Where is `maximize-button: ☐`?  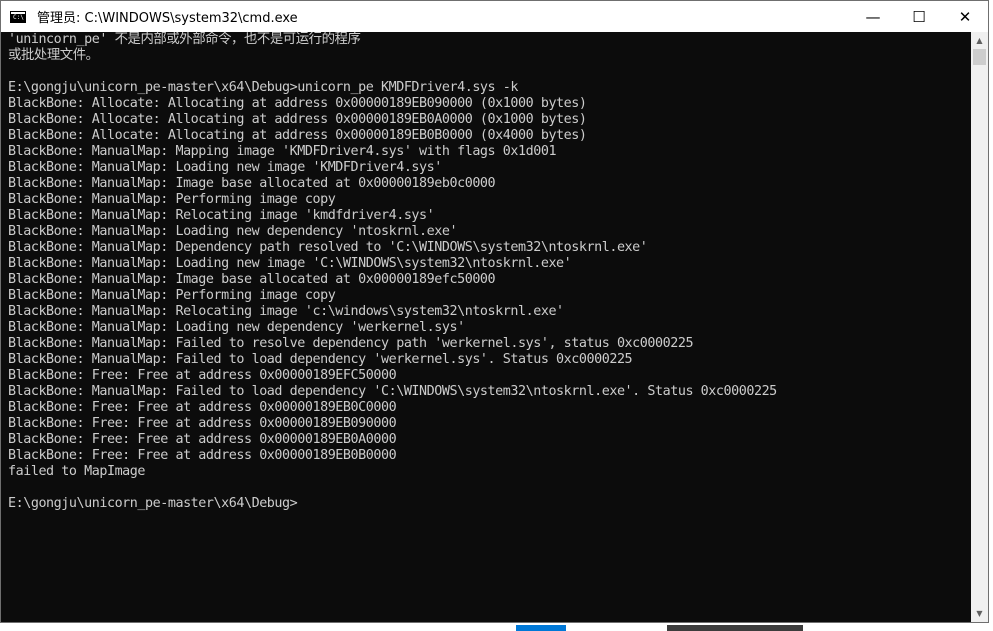 maximize-button: ☐ is located at coordinates (919, 16).